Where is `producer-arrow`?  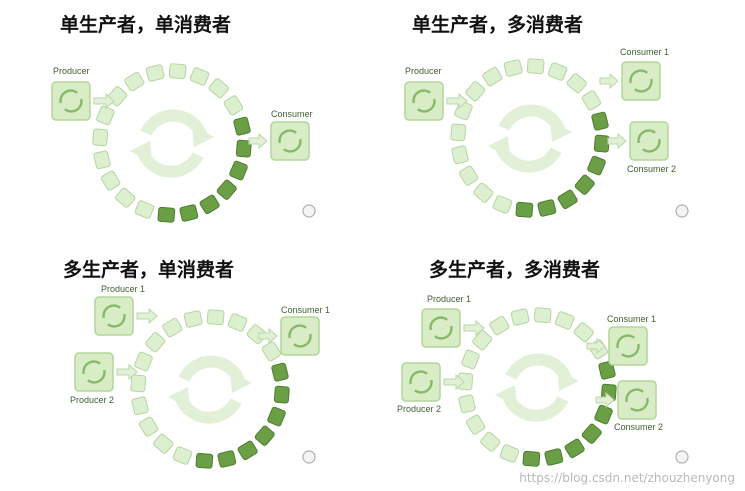 producer-arrow is located at coordinates (147, 316).